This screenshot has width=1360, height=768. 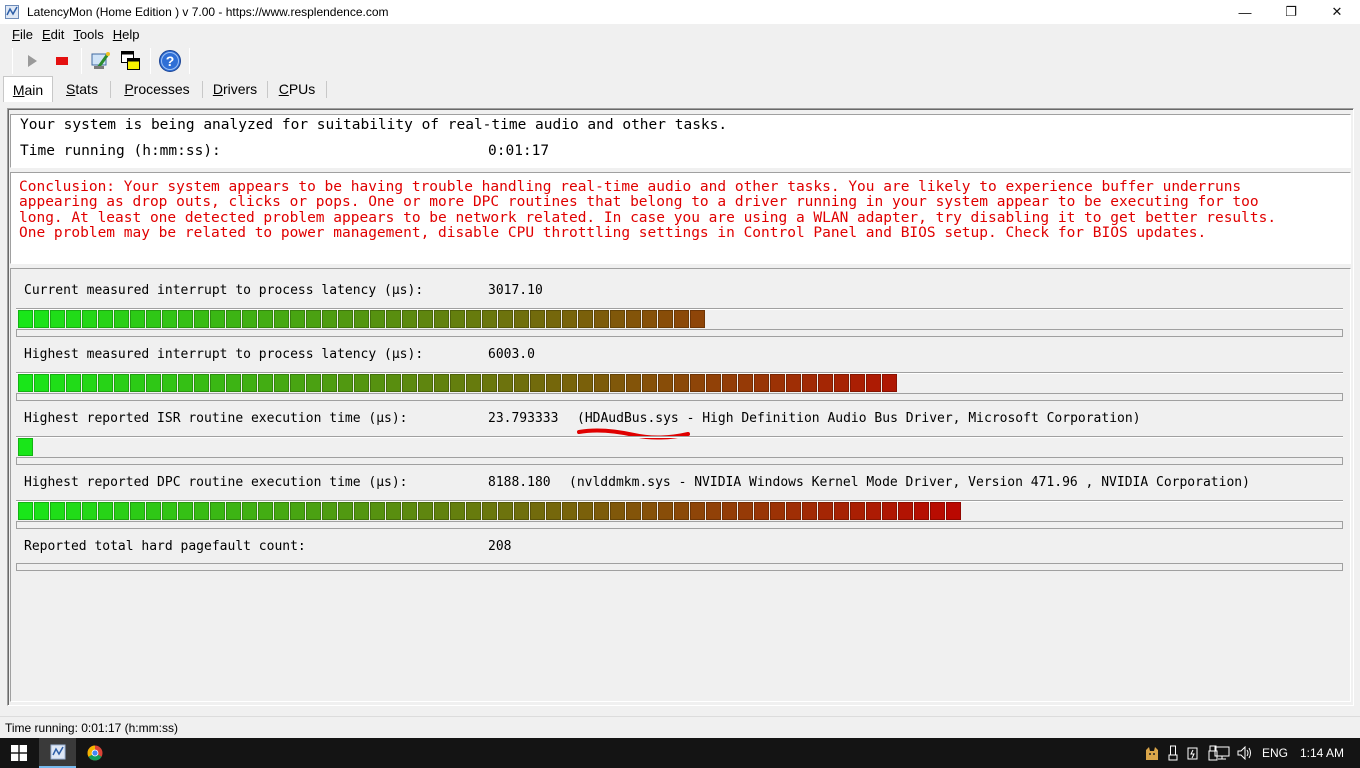 I want to click on chrome-taskbar-icon, so click(x=94, y=753).